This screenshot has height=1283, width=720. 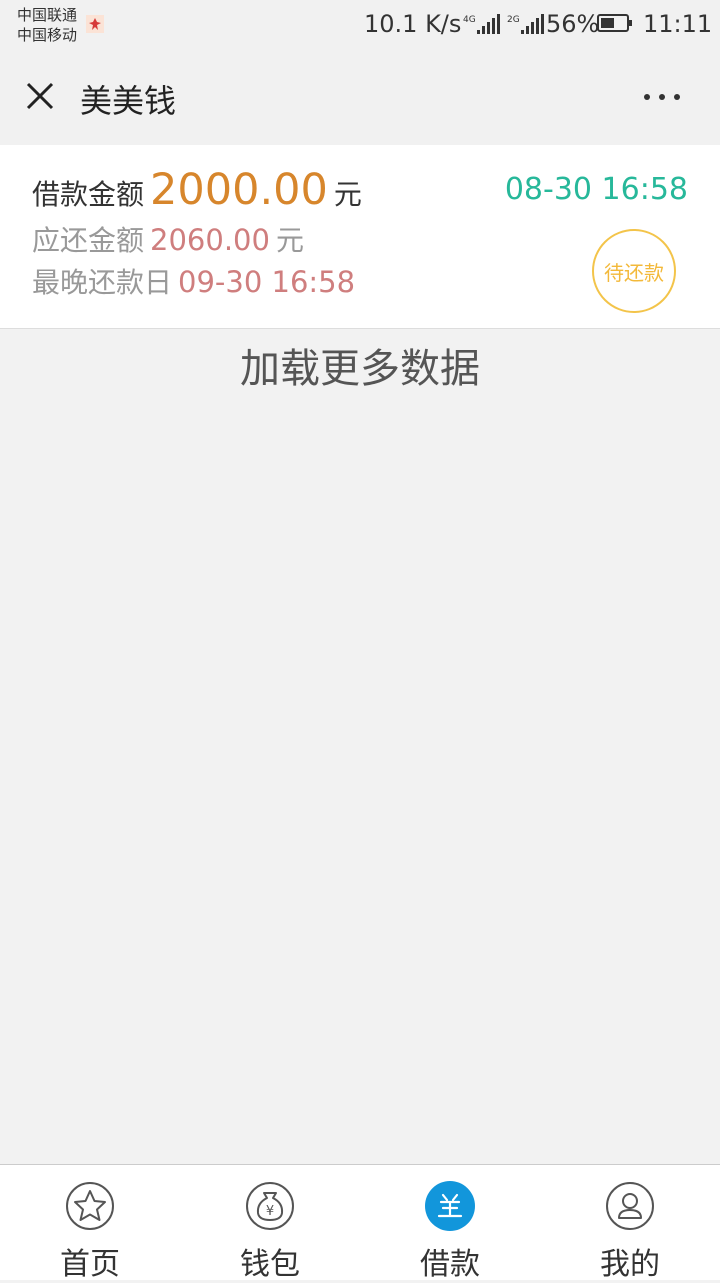 What do you see at coordinates (210, 240) in the screenshot?
I see `repay-amount-value: 2060.00` at bounding box center [210, 240].